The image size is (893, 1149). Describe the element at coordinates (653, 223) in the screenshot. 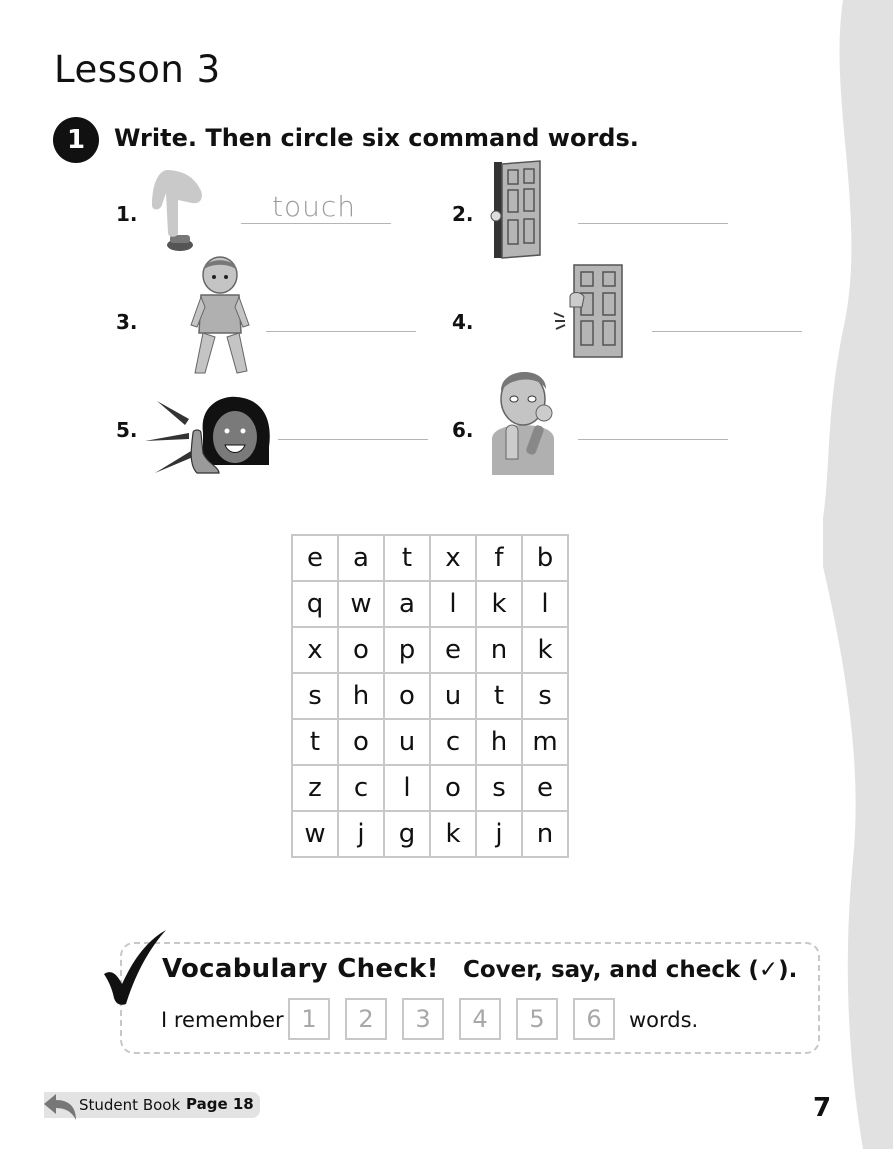

I see `item-2-answer-line` at that location.